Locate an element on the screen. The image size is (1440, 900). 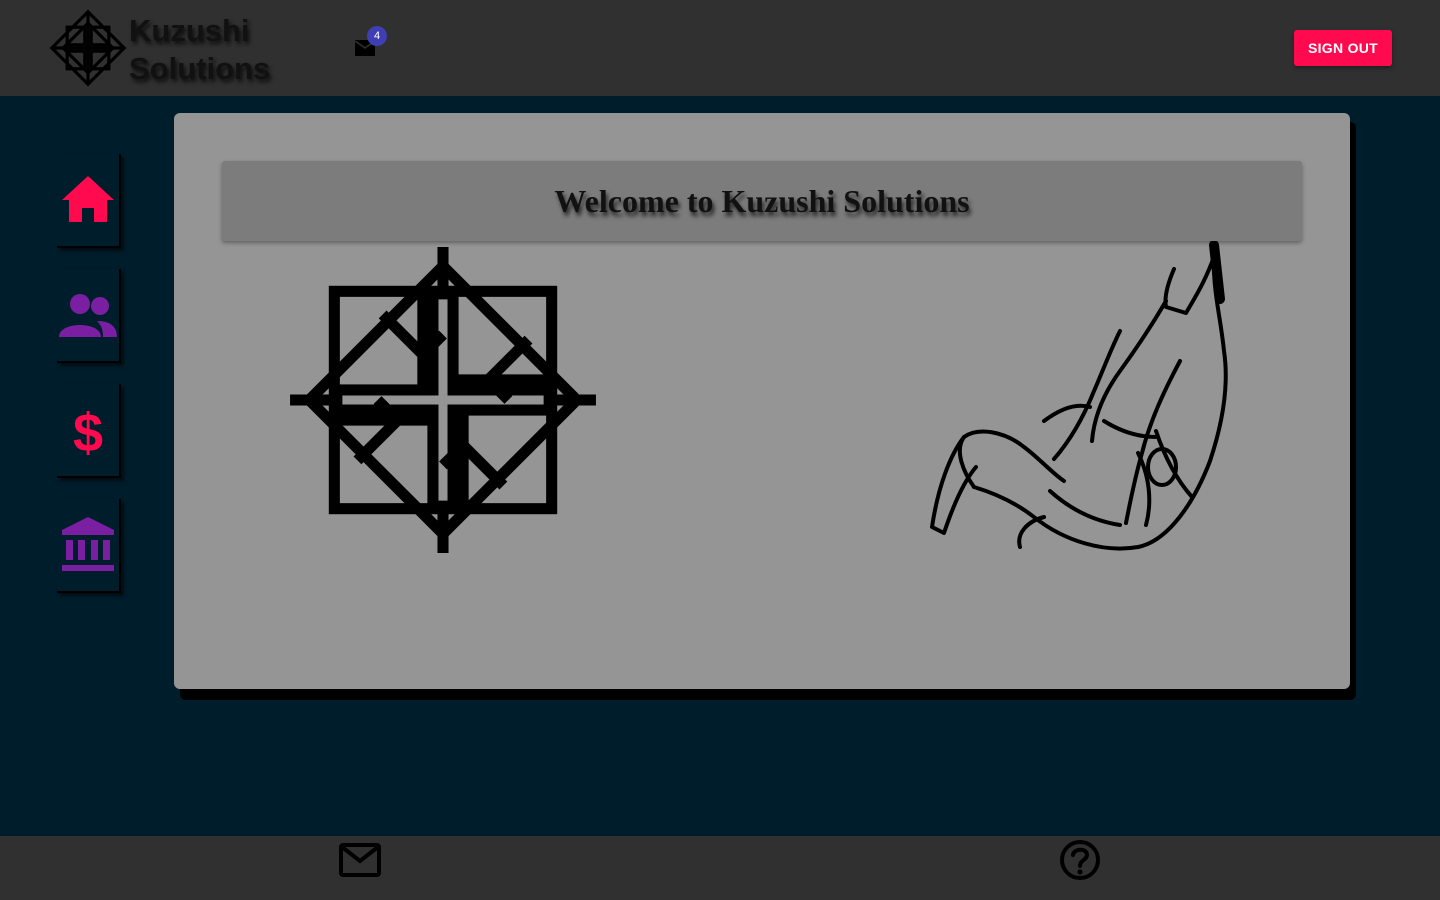
brand-name: Kuzushi Solutions is located at coordinates (199, 50).